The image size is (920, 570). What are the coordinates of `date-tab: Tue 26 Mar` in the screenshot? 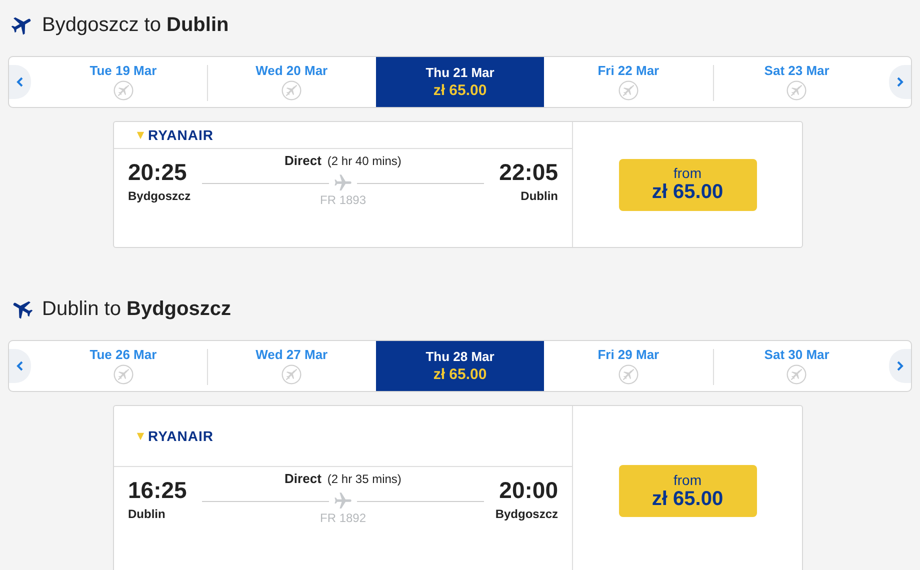 It's located at (123, 366).